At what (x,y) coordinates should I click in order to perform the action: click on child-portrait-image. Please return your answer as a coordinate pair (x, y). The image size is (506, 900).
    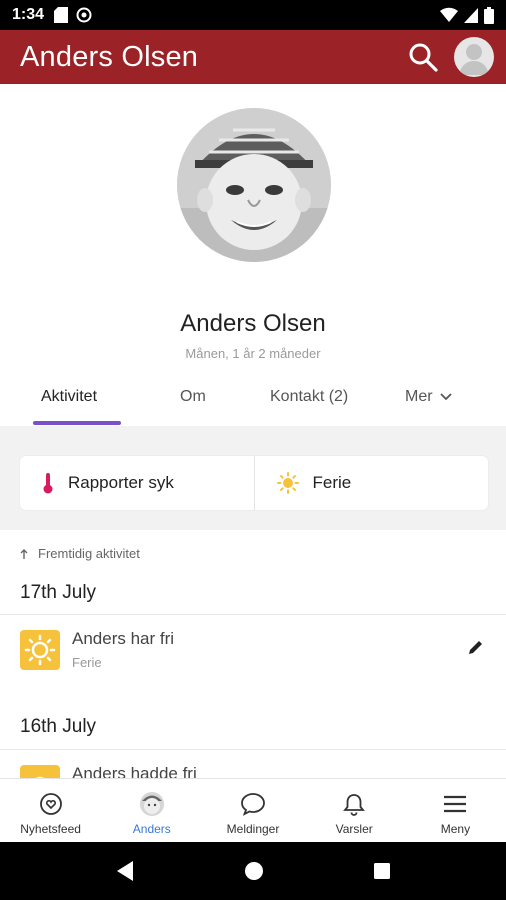
    Looking at the image, I should click on (254, 185).